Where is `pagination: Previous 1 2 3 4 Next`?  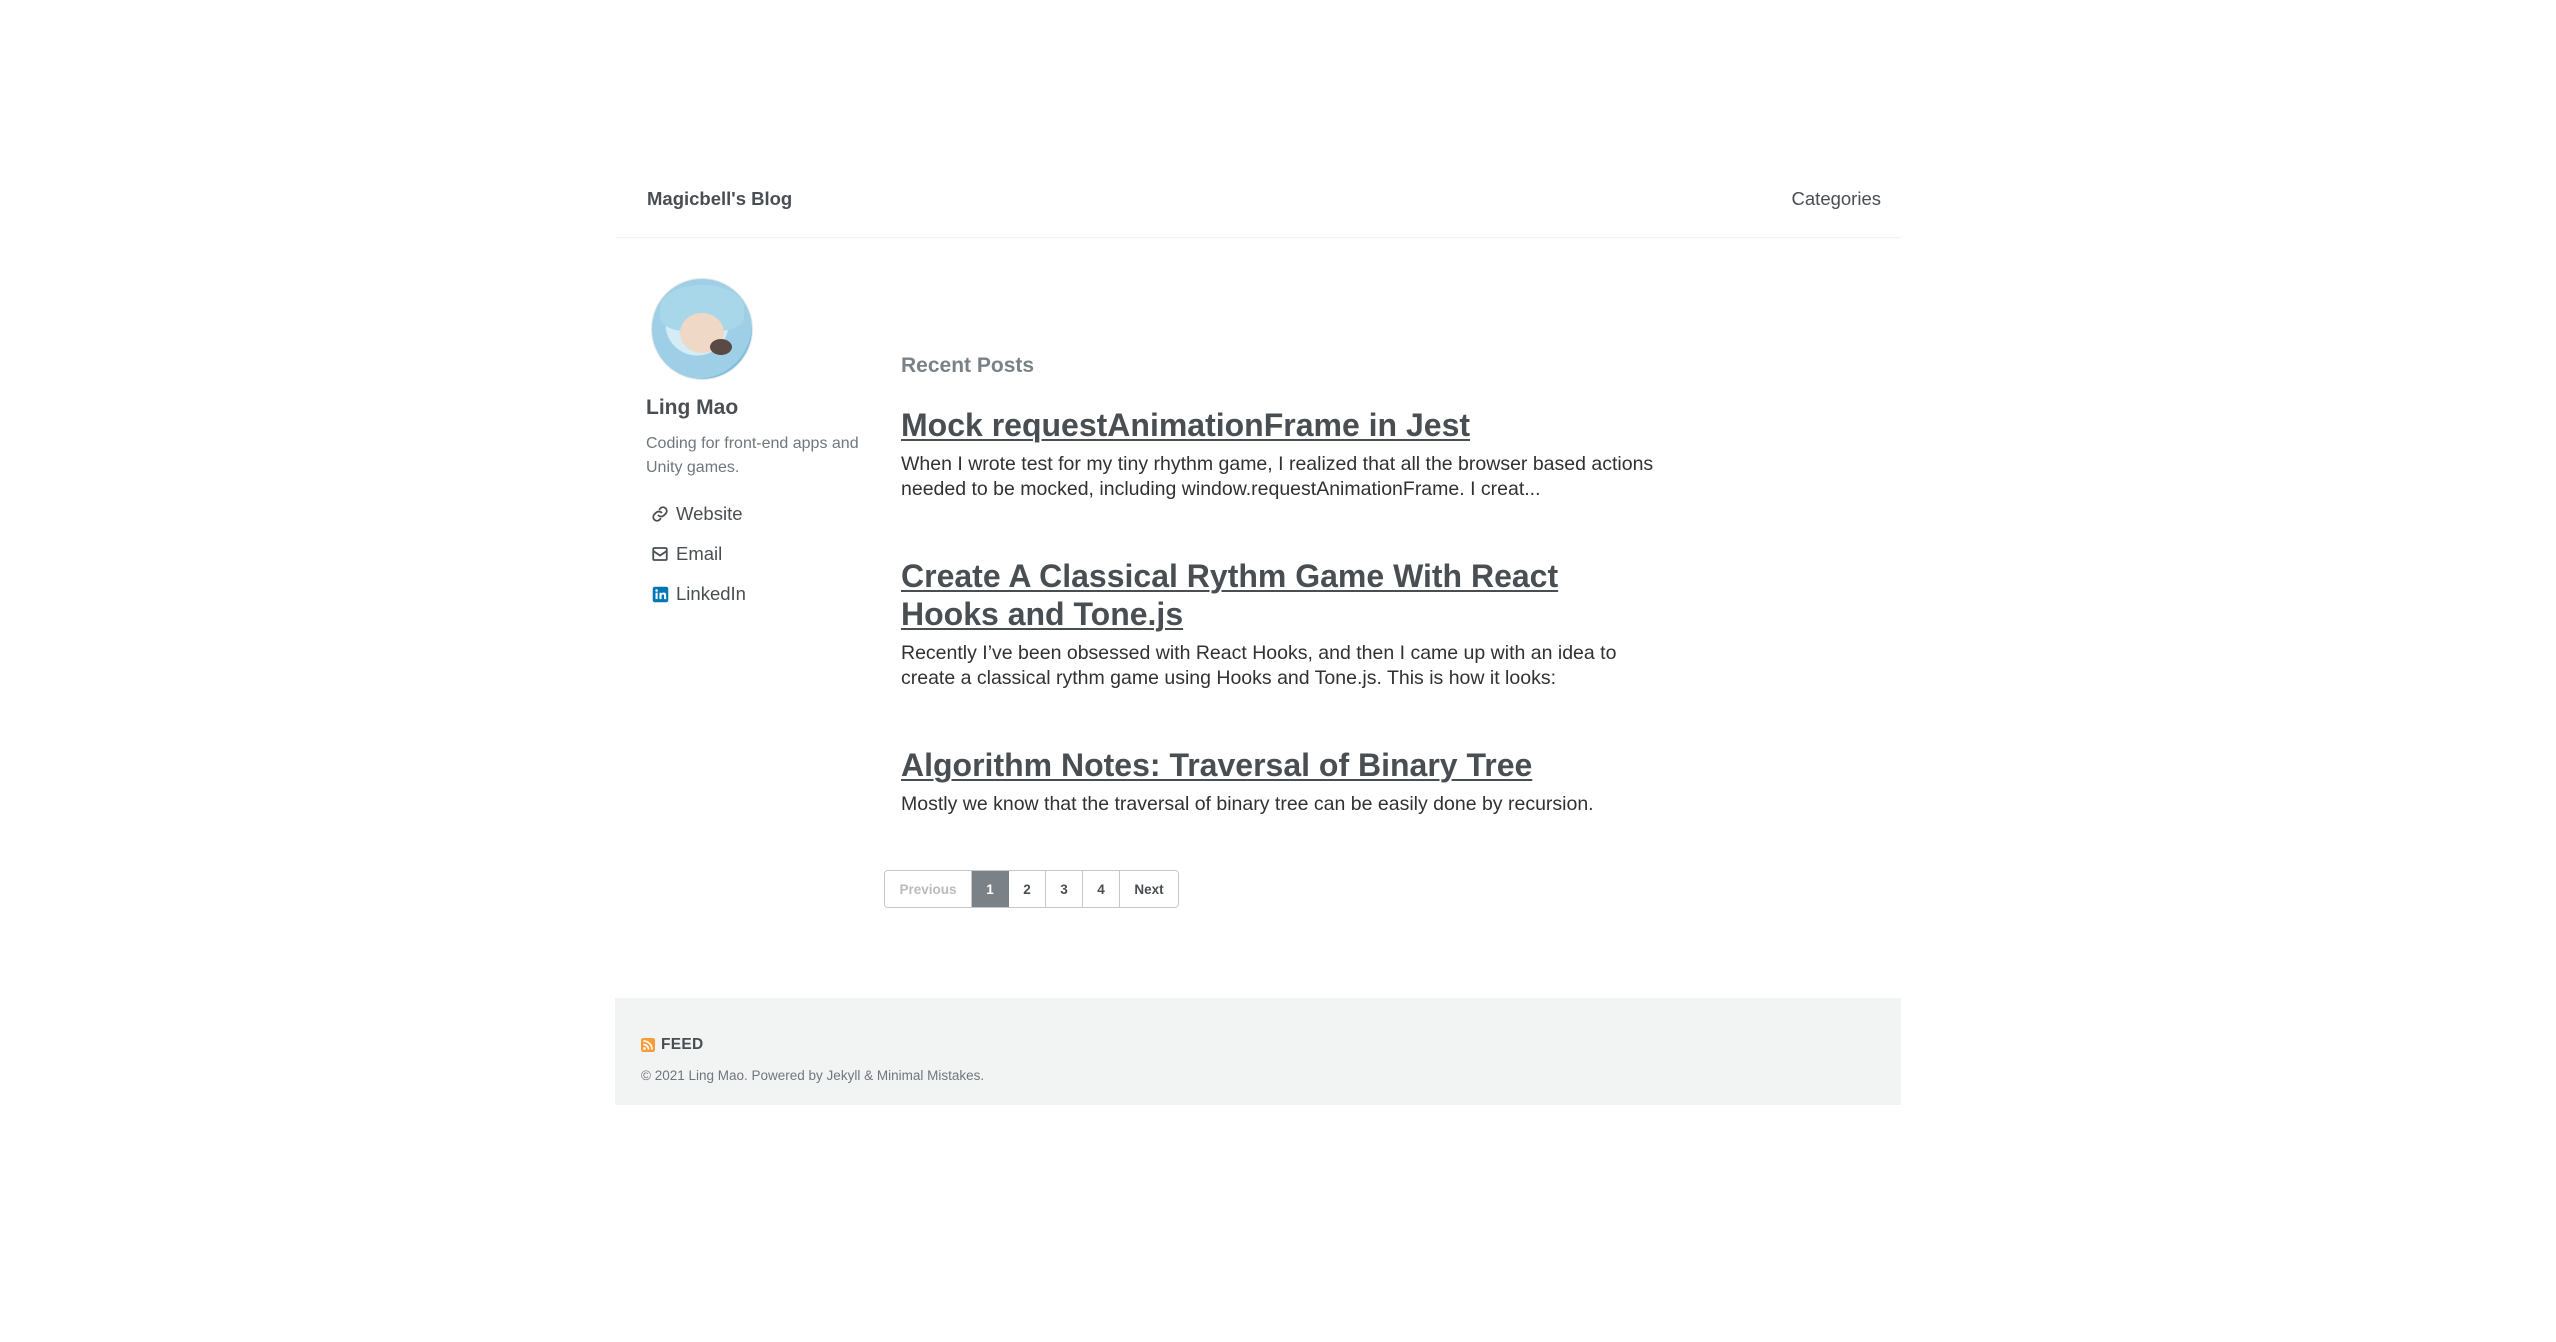 pagination: Previous 1 2 3 4 Next is located at coordinates (1031, 889).